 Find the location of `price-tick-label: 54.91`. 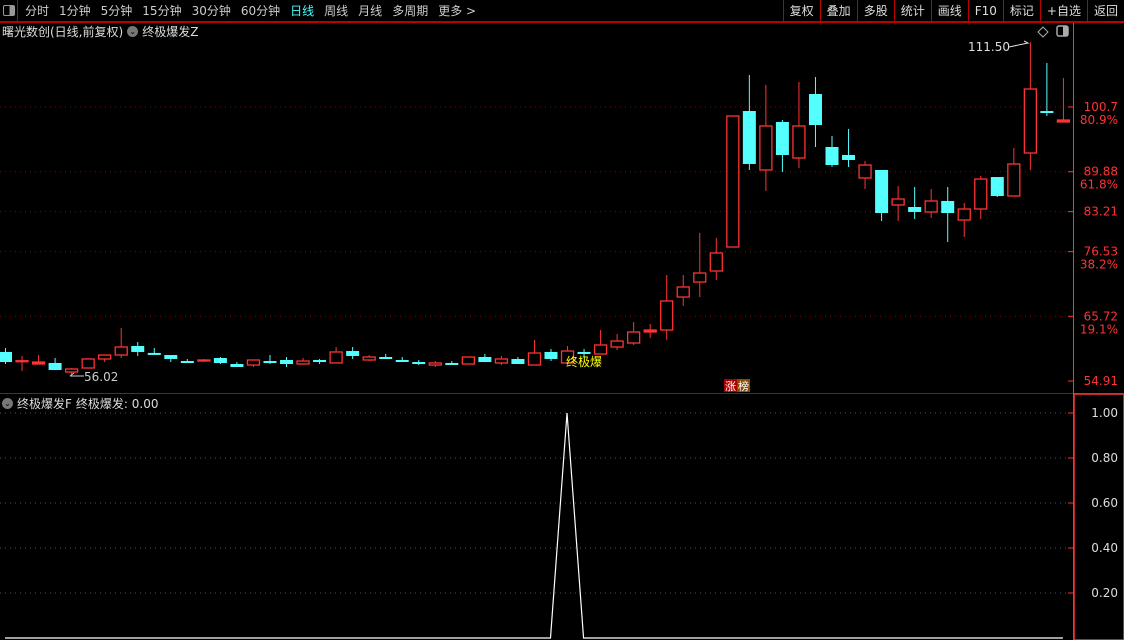

price-tick-label: 54.91 is located at coordinates (1101, 381).